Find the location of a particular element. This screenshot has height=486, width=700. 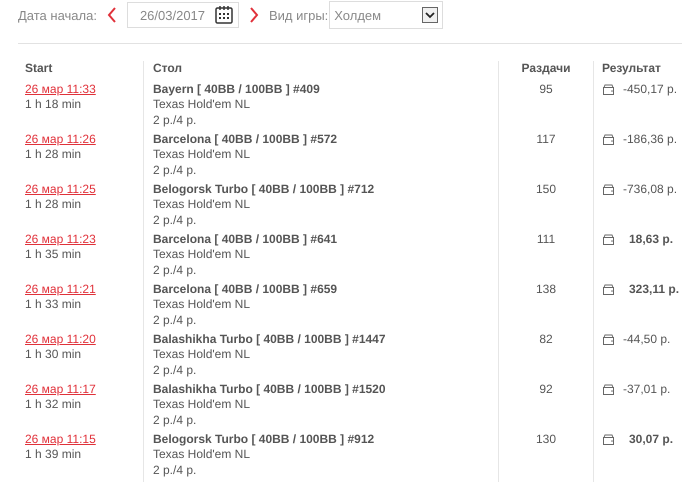

start-time-link: 26 мар 11:20 is located at coordinates (60, 339).